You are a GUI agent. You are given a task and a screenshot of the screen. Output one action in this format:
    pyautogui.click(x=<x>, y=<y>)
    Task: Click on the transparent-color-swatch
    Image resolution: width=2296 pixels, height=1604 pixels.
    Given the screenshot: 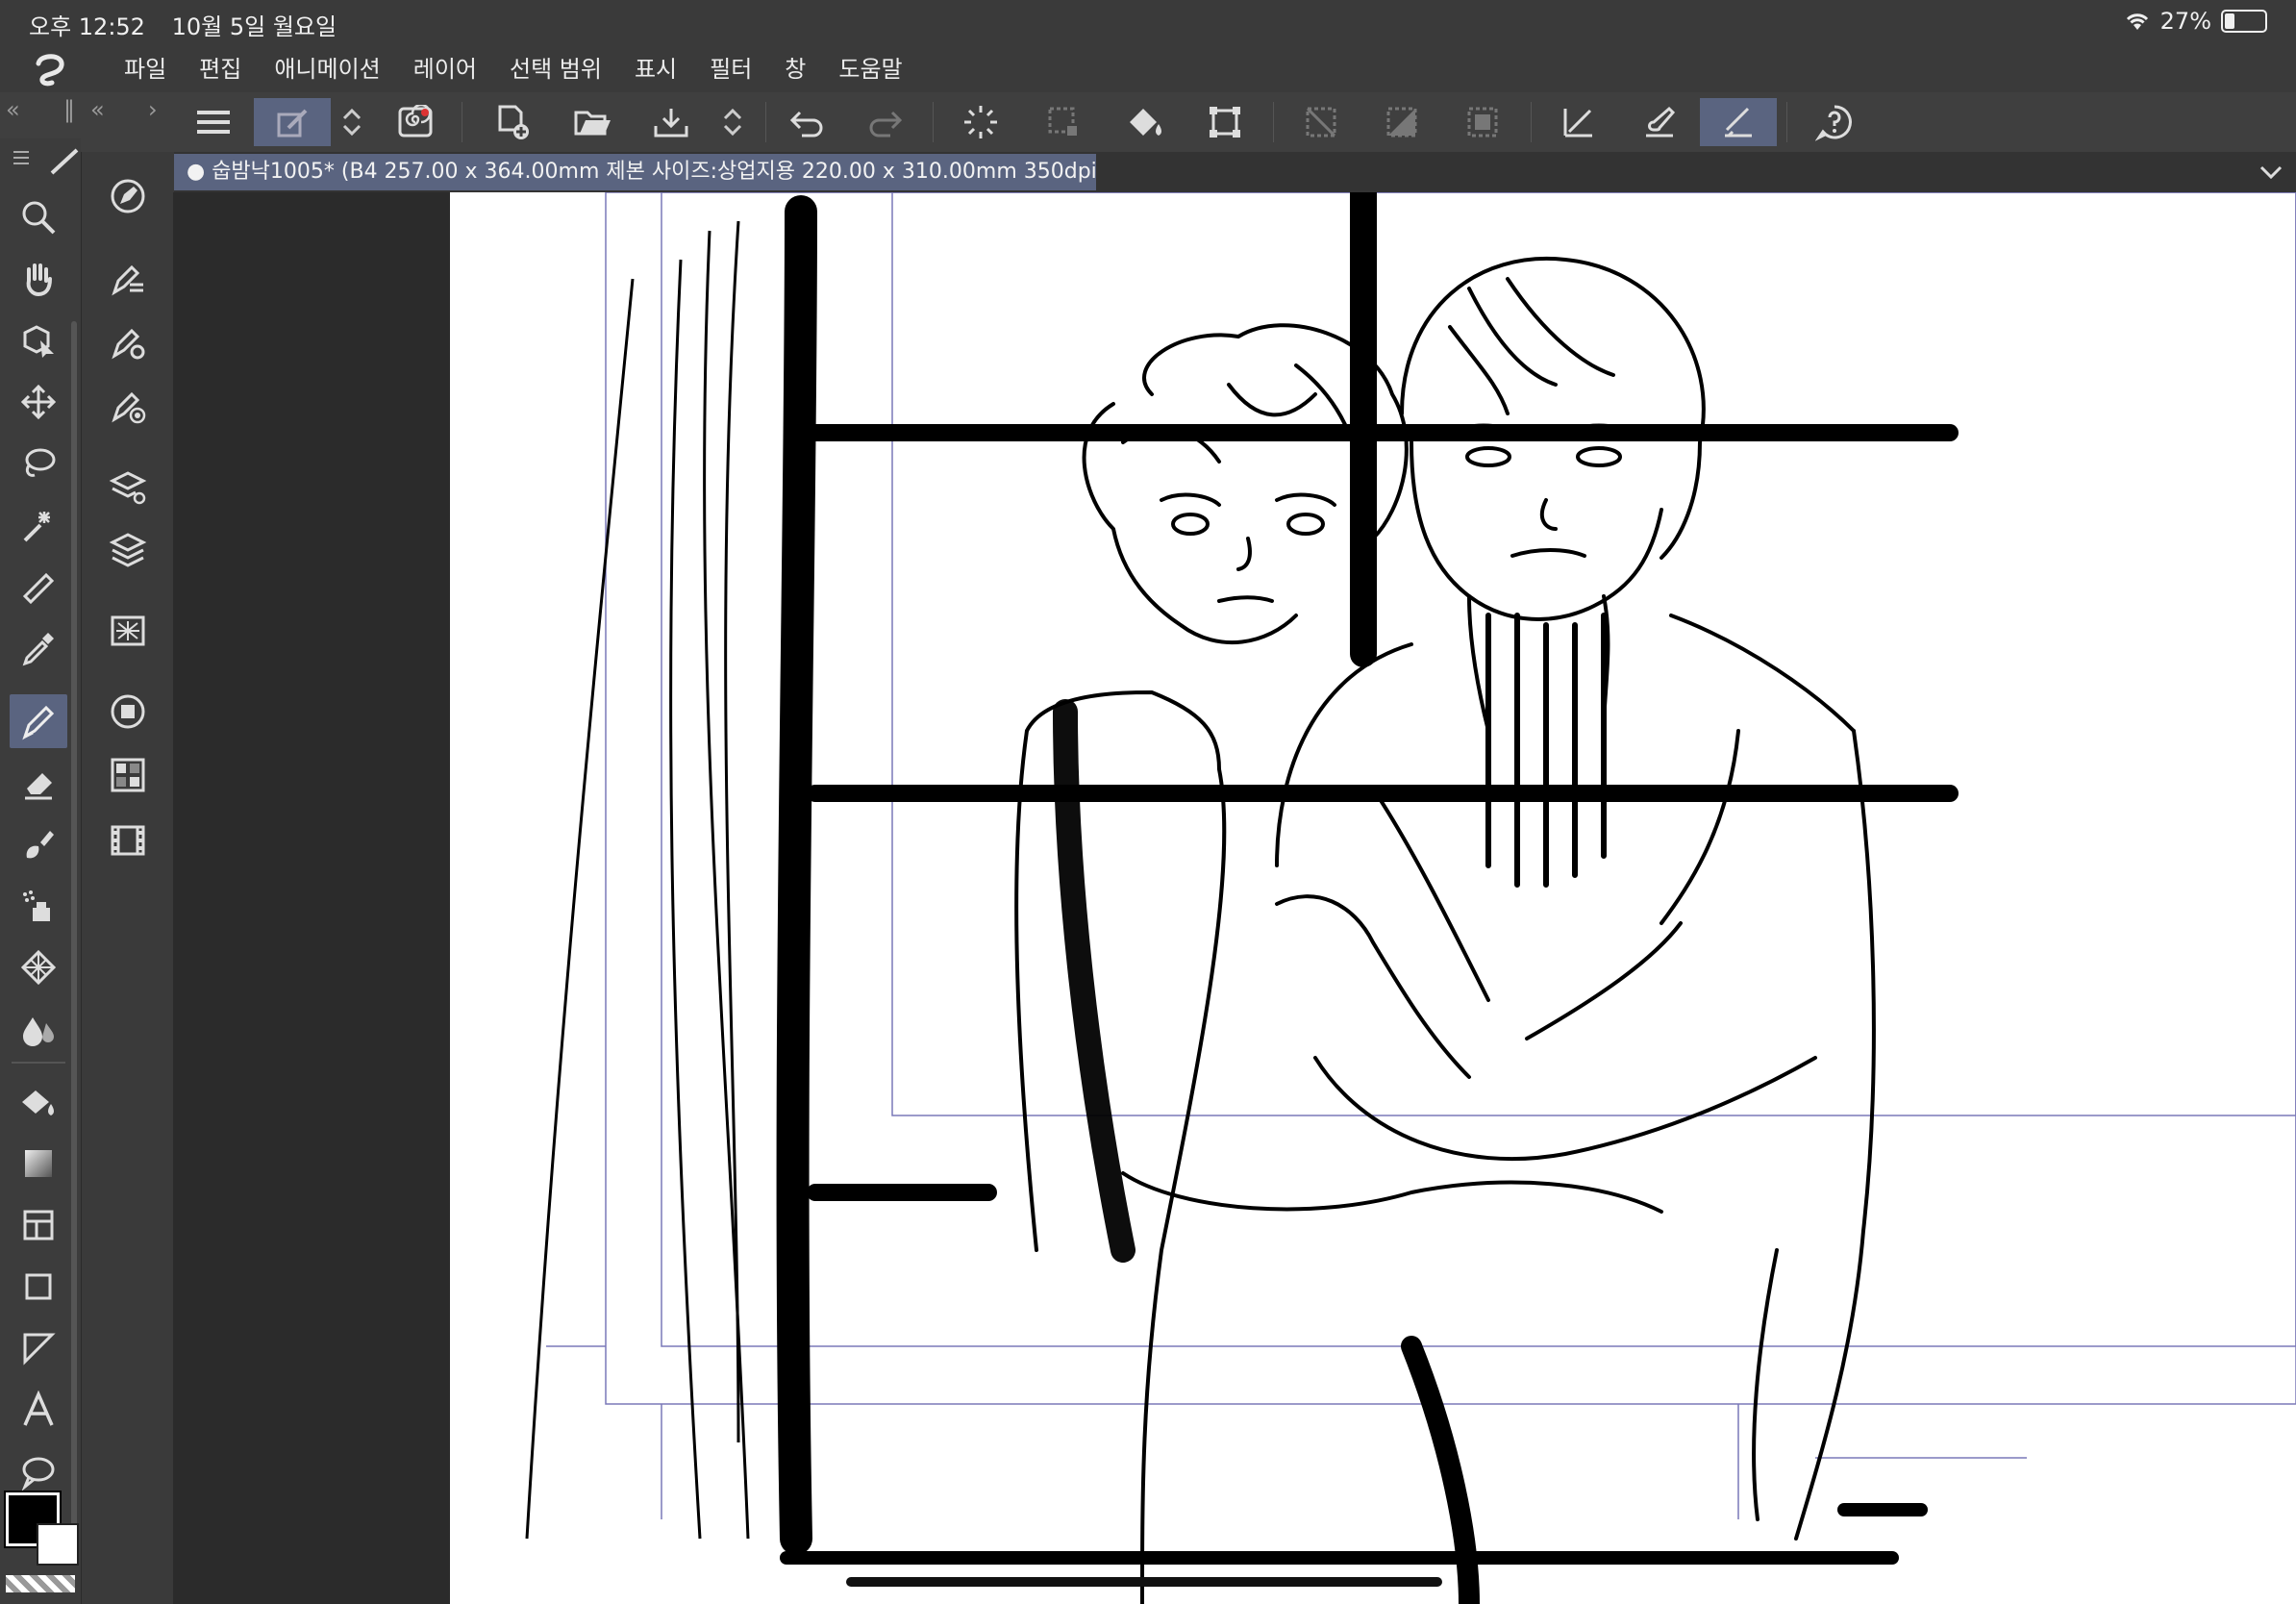 What is the action you would take?
    pyautogui.click(x=40, y=1583)
    